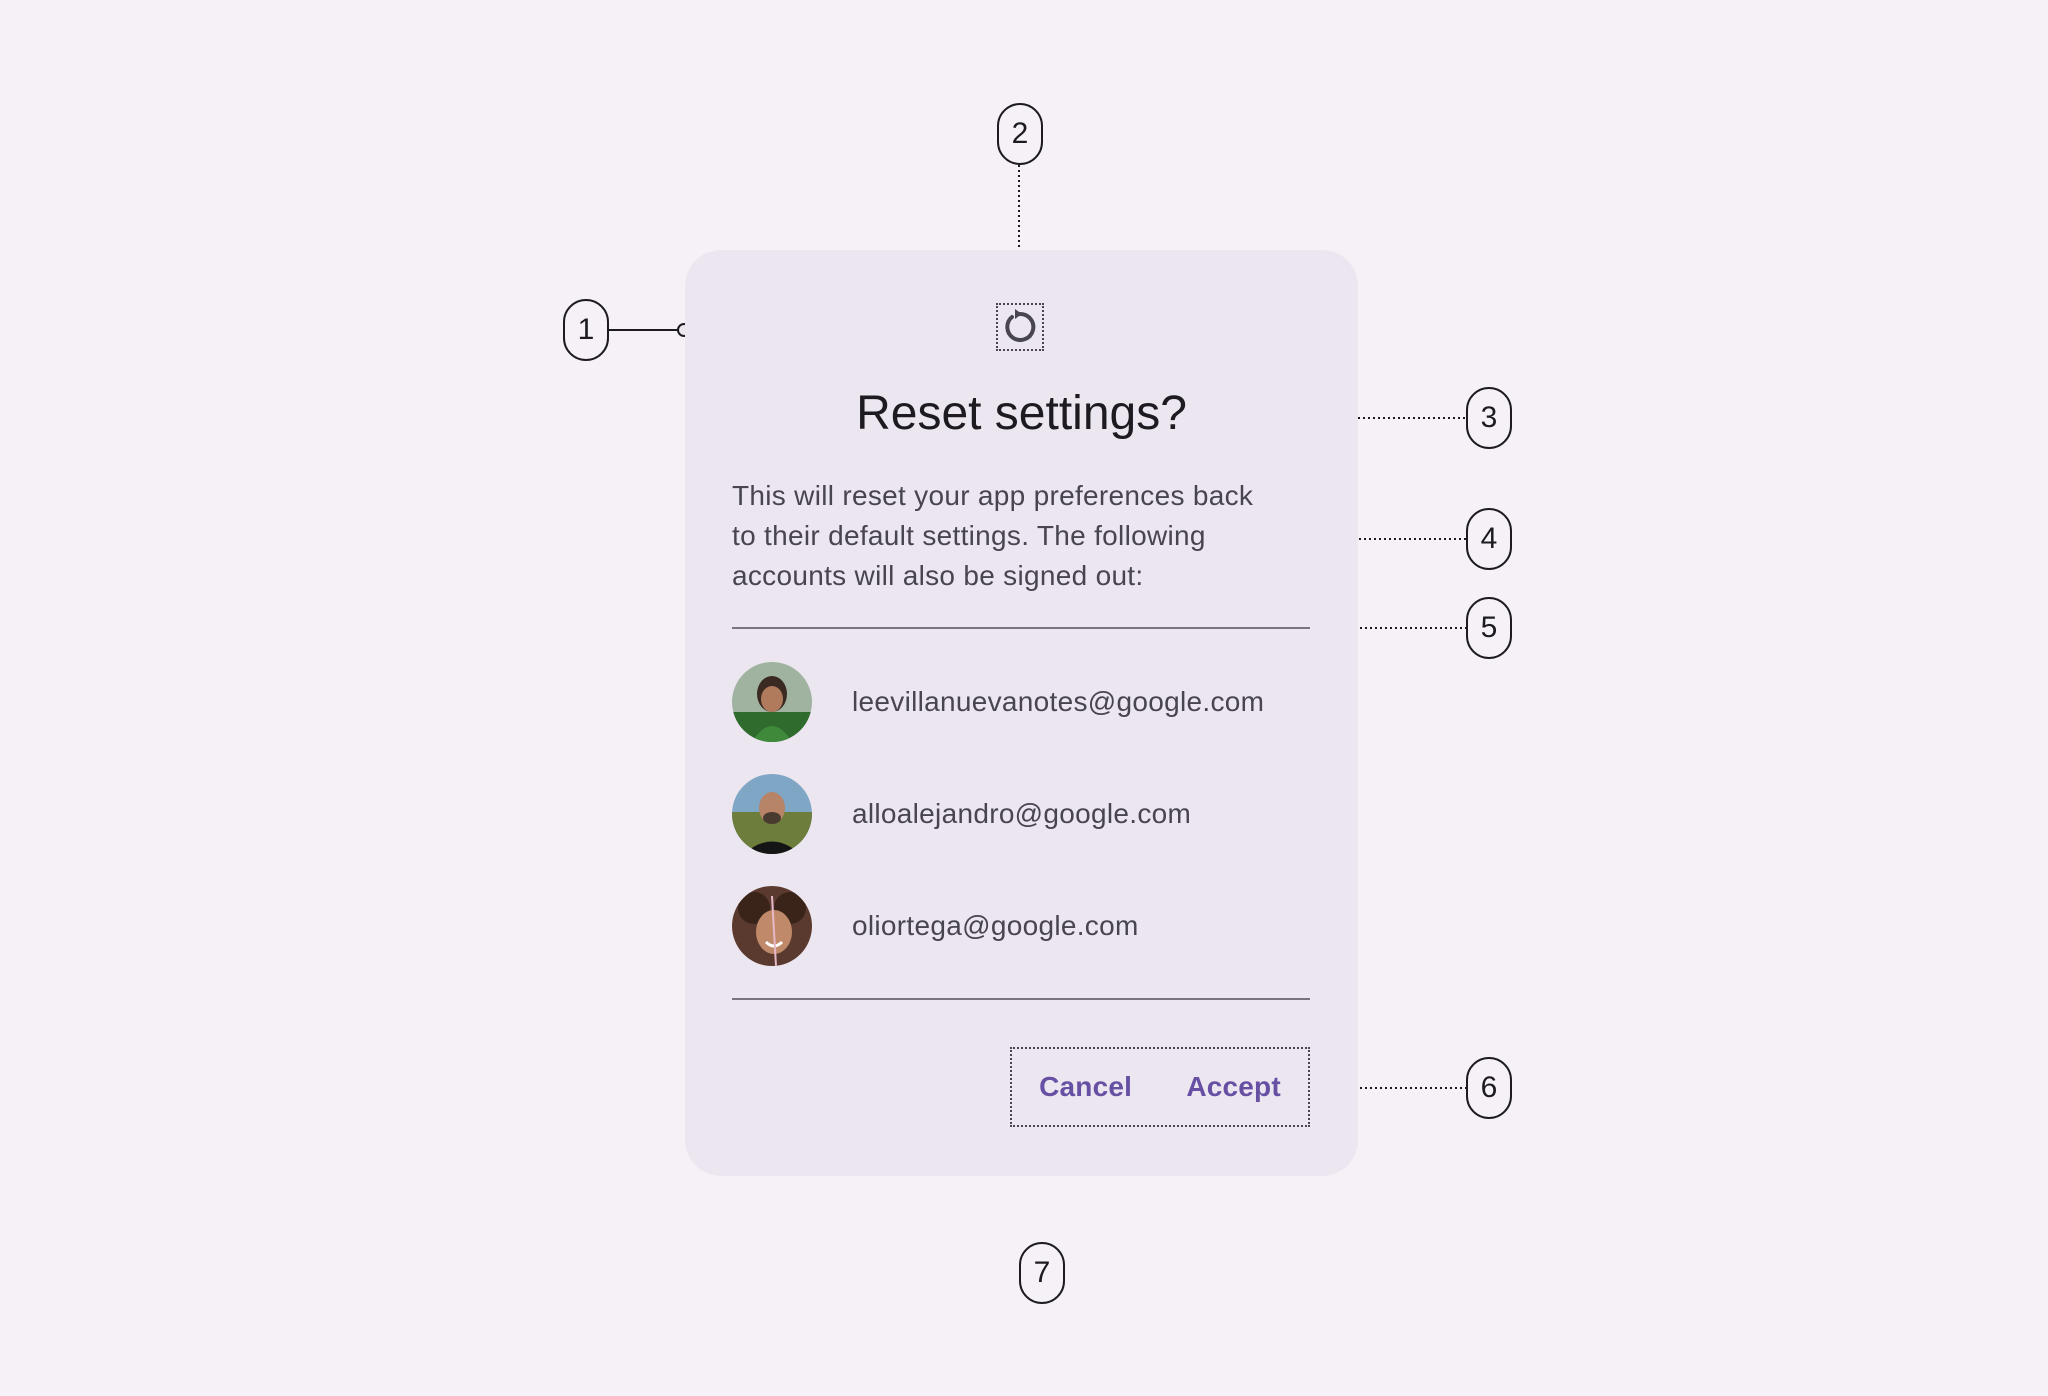 The image size is (2048, 1396). What do you see at coordinates (1020, 134) in the screenshot?
I see `callout-badge: 2` at bounding box center [1020, 134].